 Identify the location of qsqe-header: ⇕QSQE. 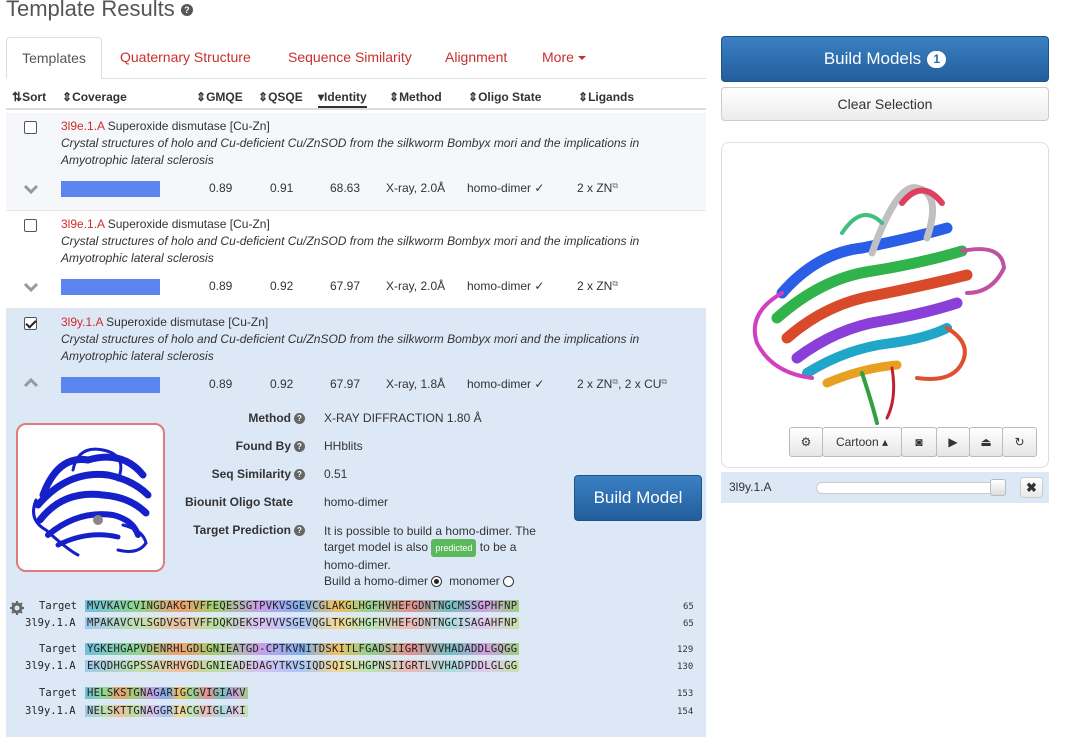
(280, 97).